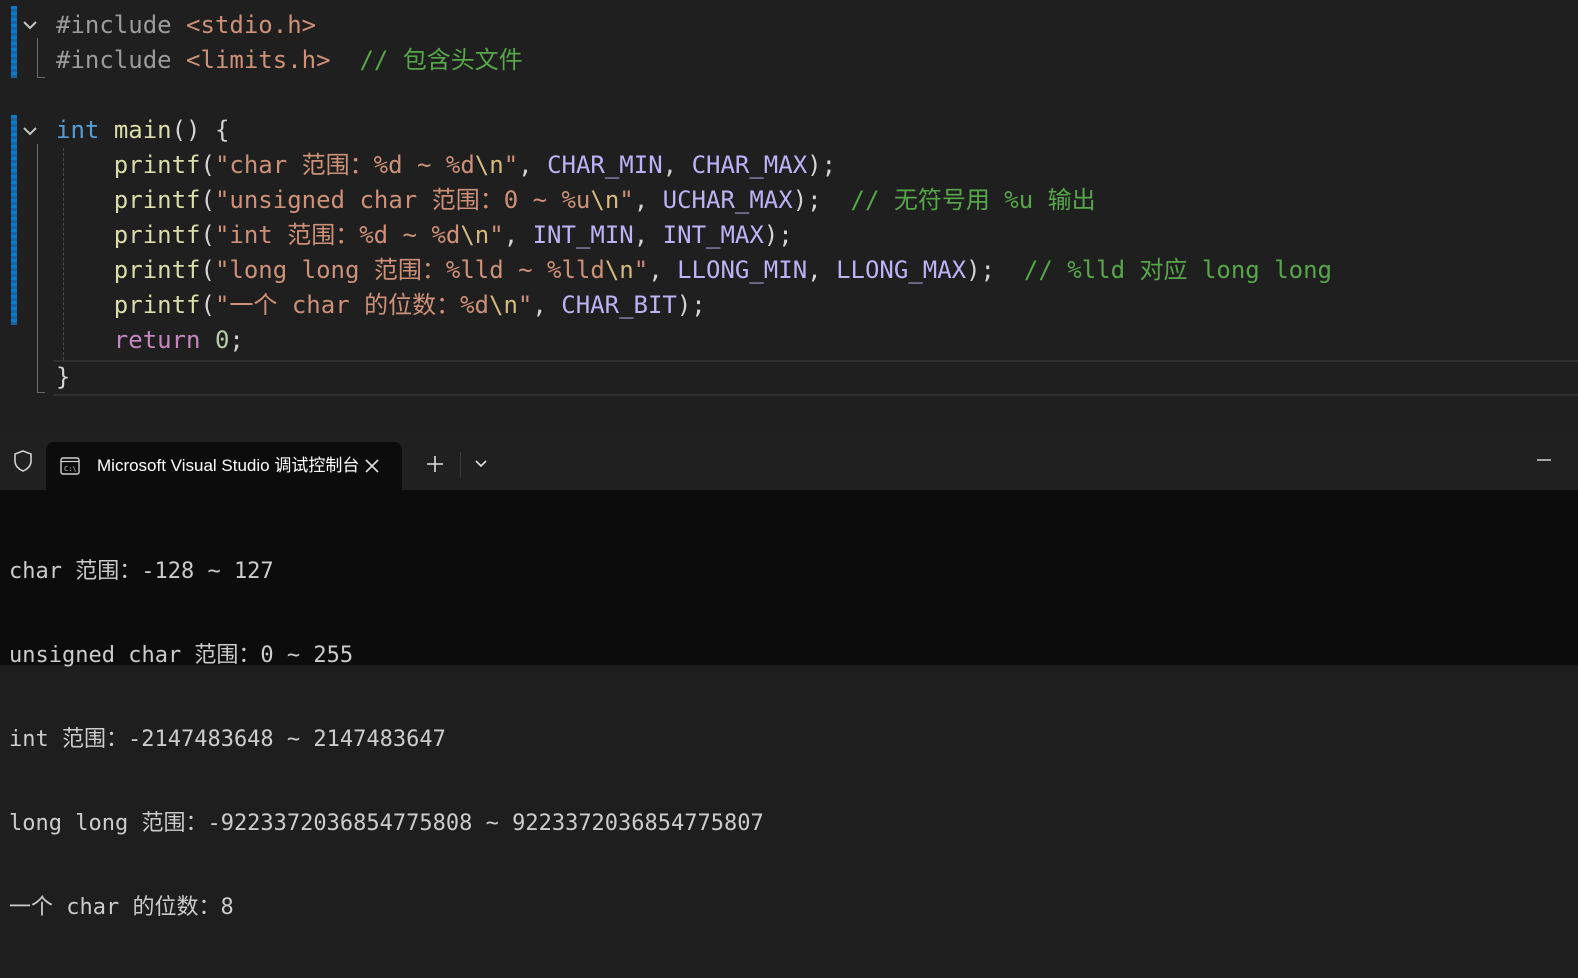 The image size is (1578, 978). I want to click on tab-title: Microsoft Visual Studio 调试控制台, so click(228, 465).